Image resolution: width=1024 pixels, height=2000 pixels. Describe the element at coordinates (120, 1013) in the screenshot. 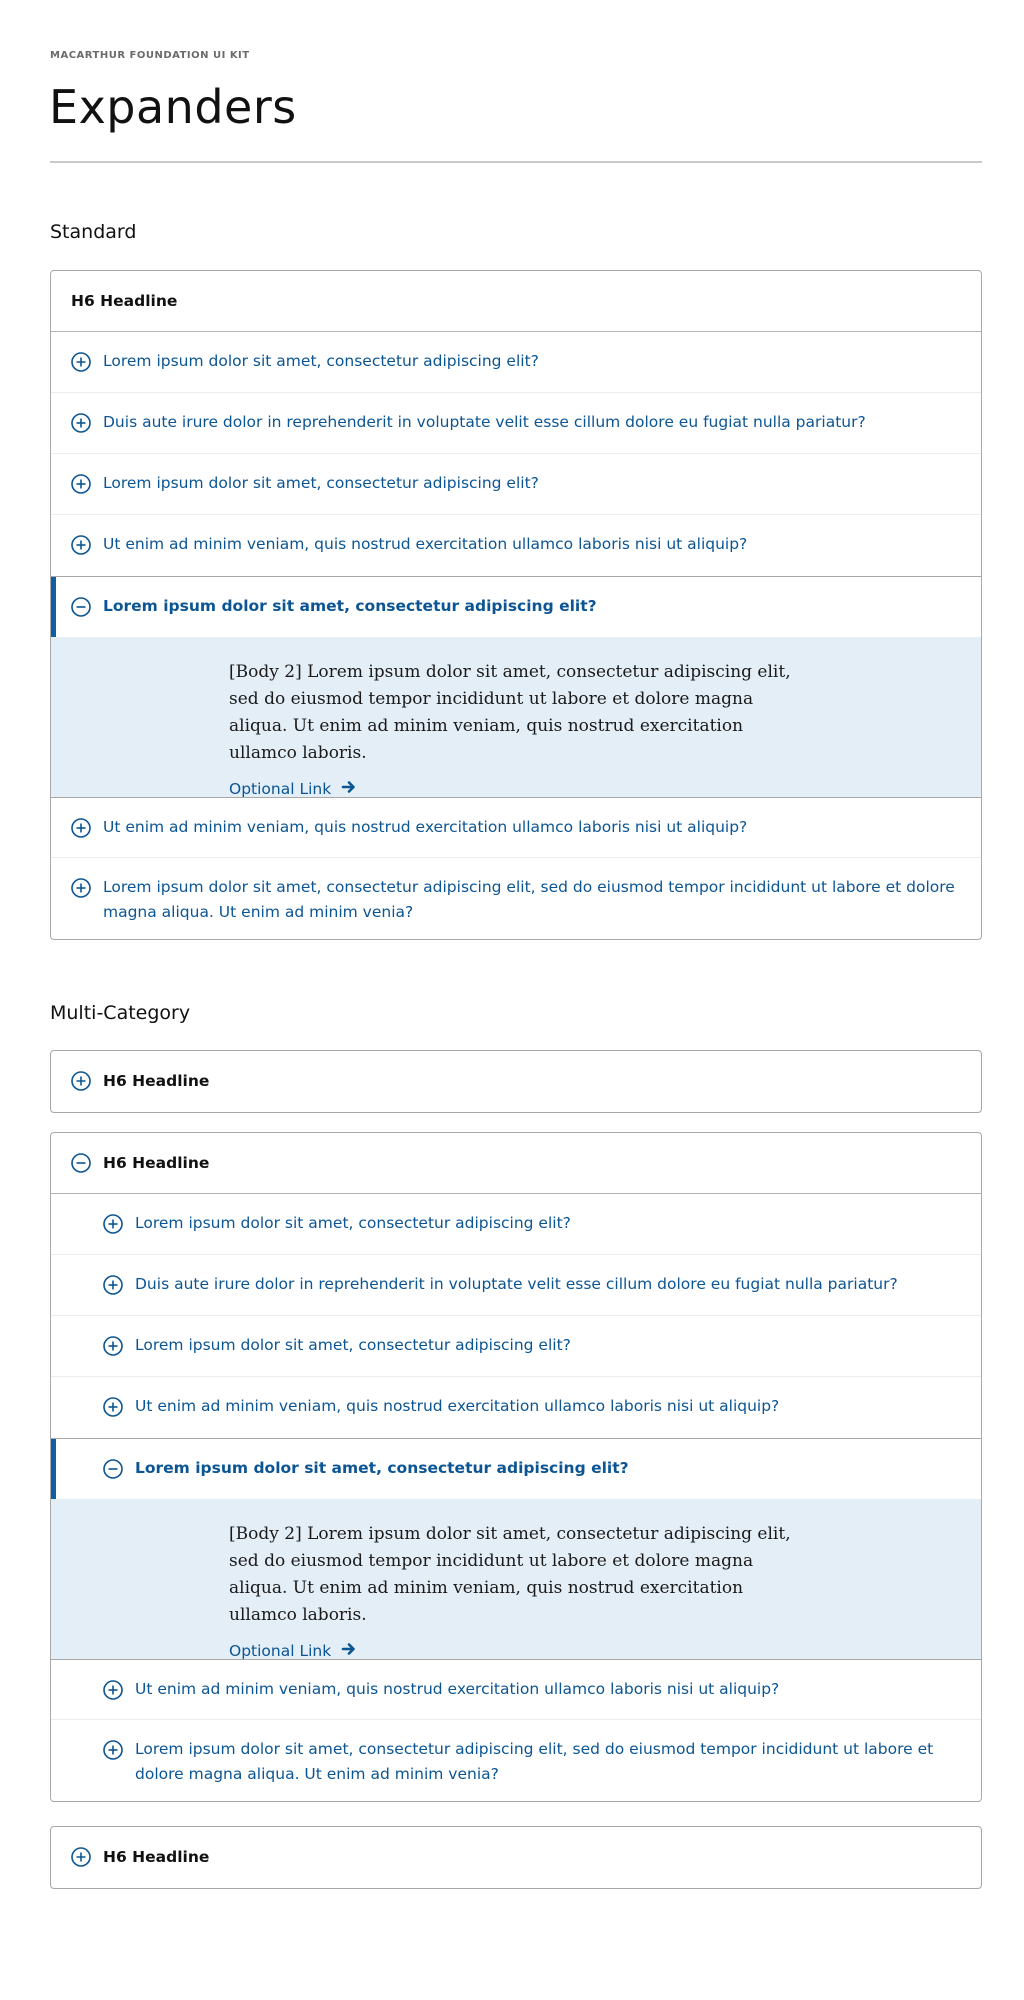

I see `section-title-multi: Multi-Category` at that location.